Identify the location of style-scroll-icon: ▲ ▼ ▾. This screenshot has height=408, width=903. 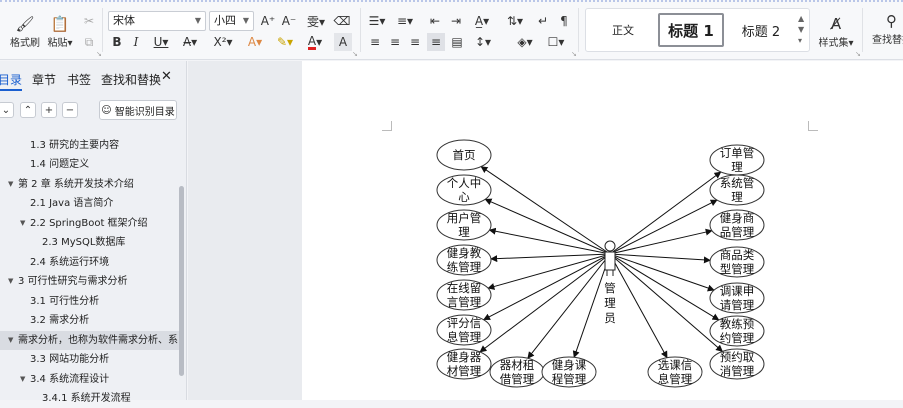
(801, 29).